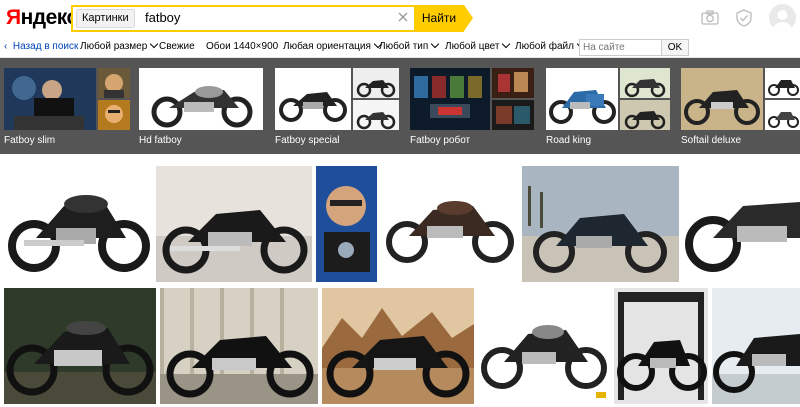  What do you see at coordinates (409, 45) in the screenshot?
I see `filter-type: Любой тип` at bounding box center [409, 45].